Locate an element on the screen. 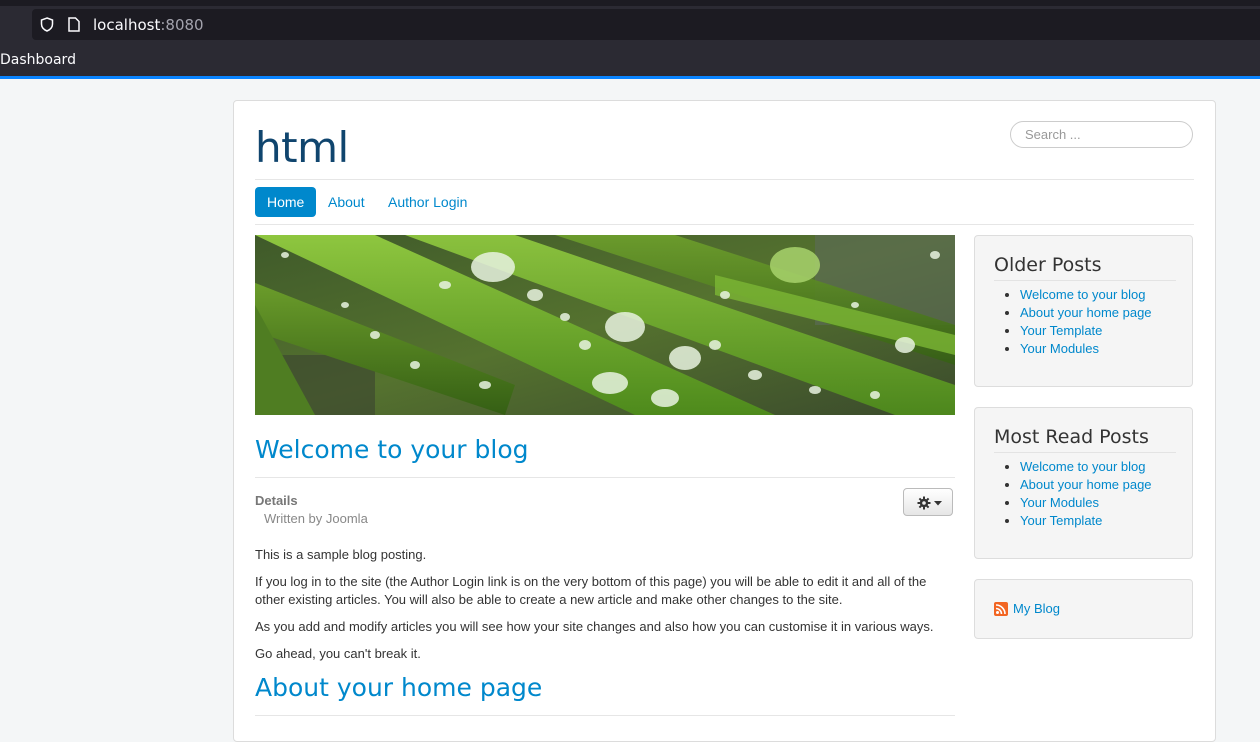  article-title: About your home page is located at coordinates (398, 687).